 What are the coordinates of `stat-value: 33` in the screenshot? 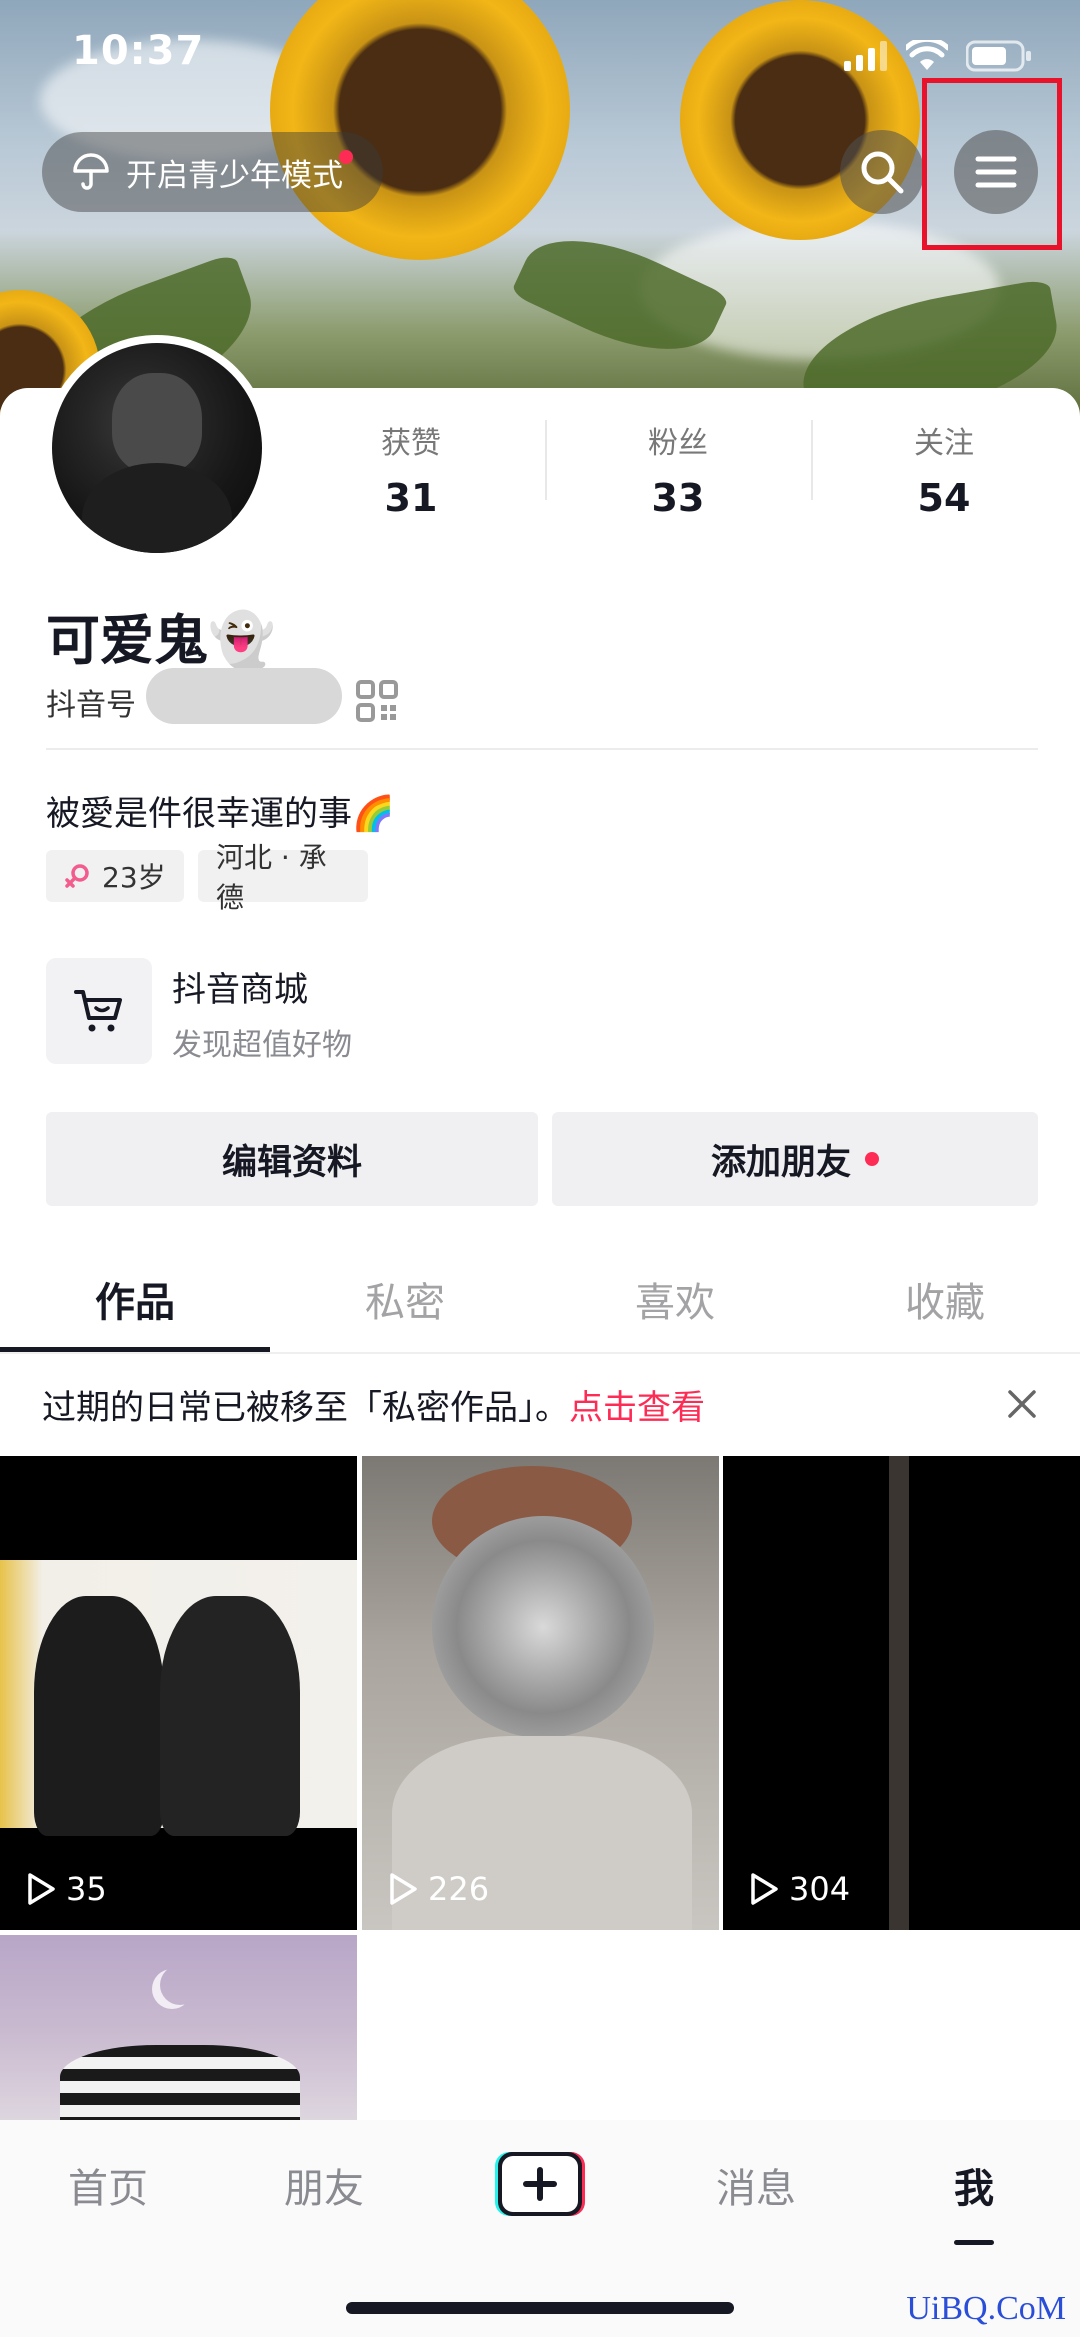 It's located at (678, 498).